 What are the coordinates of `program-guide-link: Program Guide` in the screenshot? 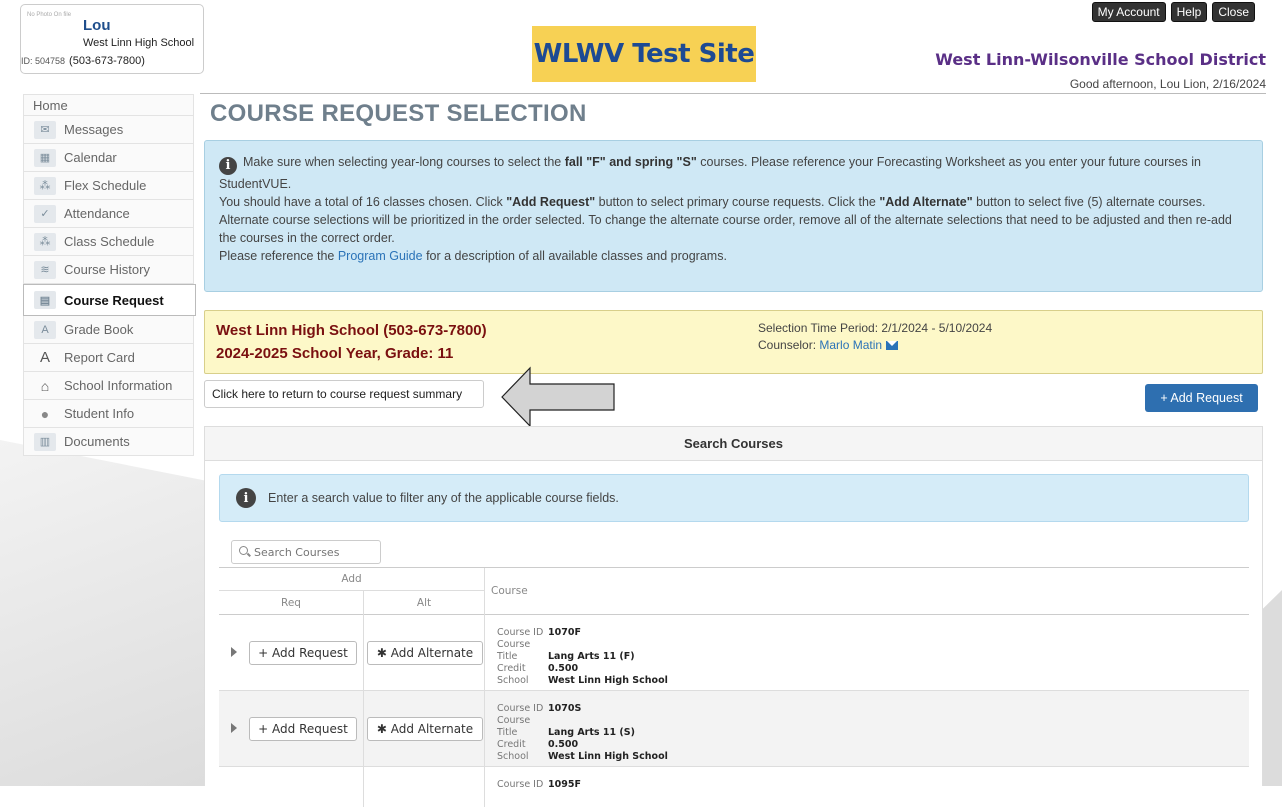 It's located at (380, 256).